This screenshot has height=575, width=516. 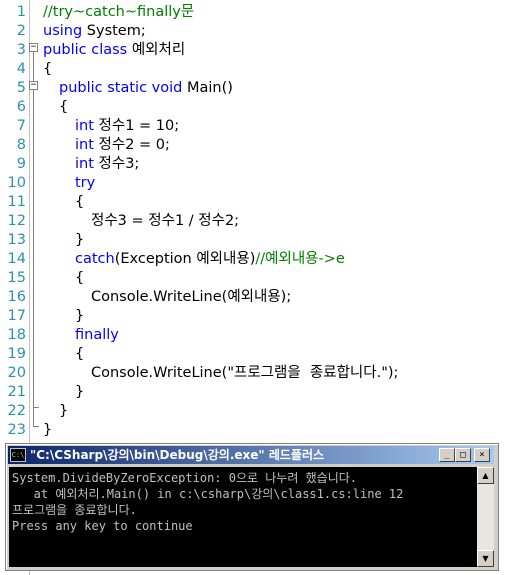 I want to click on keyword-token: try, so click(x=85, y=183).